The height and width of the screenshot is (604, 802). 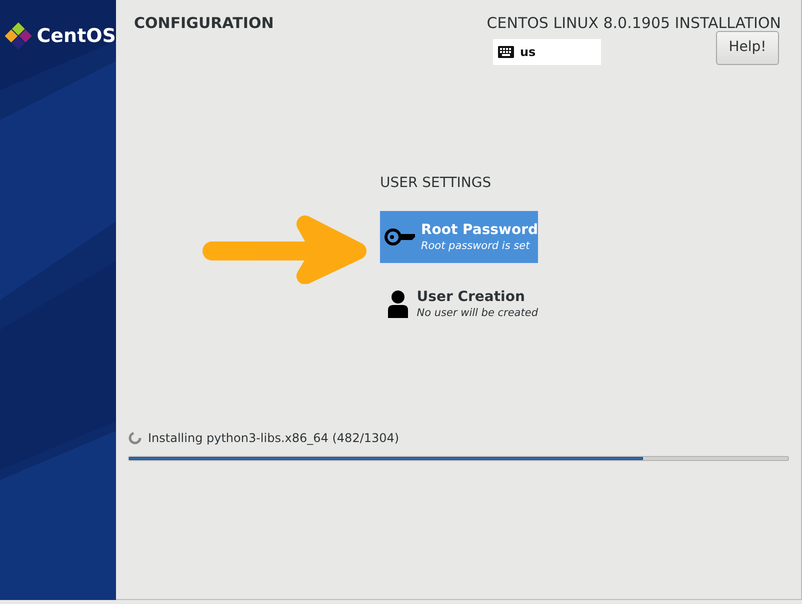 I want to click on page-title: CONFIGURATION, so click(x=204, y=23).